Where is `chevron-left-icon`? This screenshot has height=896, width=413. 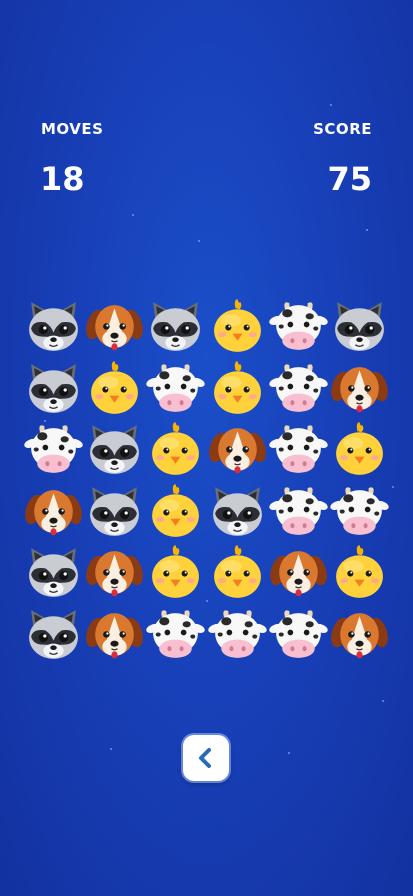
chevron-left-icon is located at coordinates (205, 758).